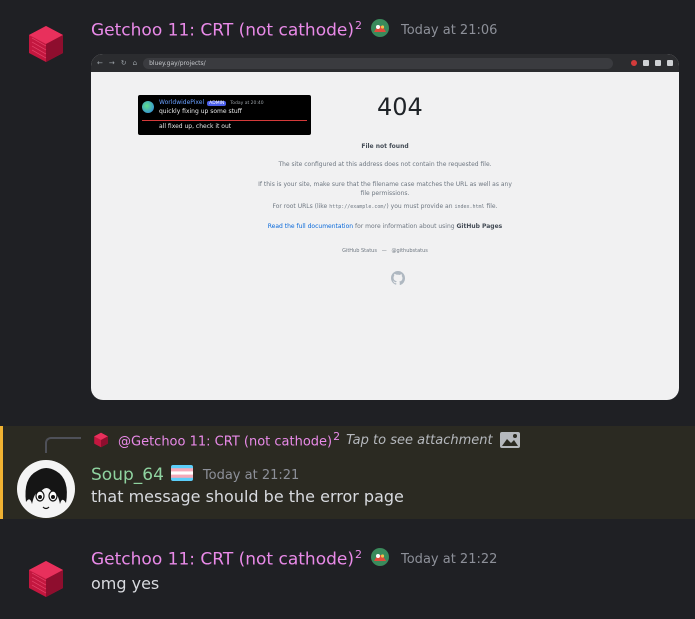 The image size is (695, 619). I want to click on avatar, so click(148, 107).